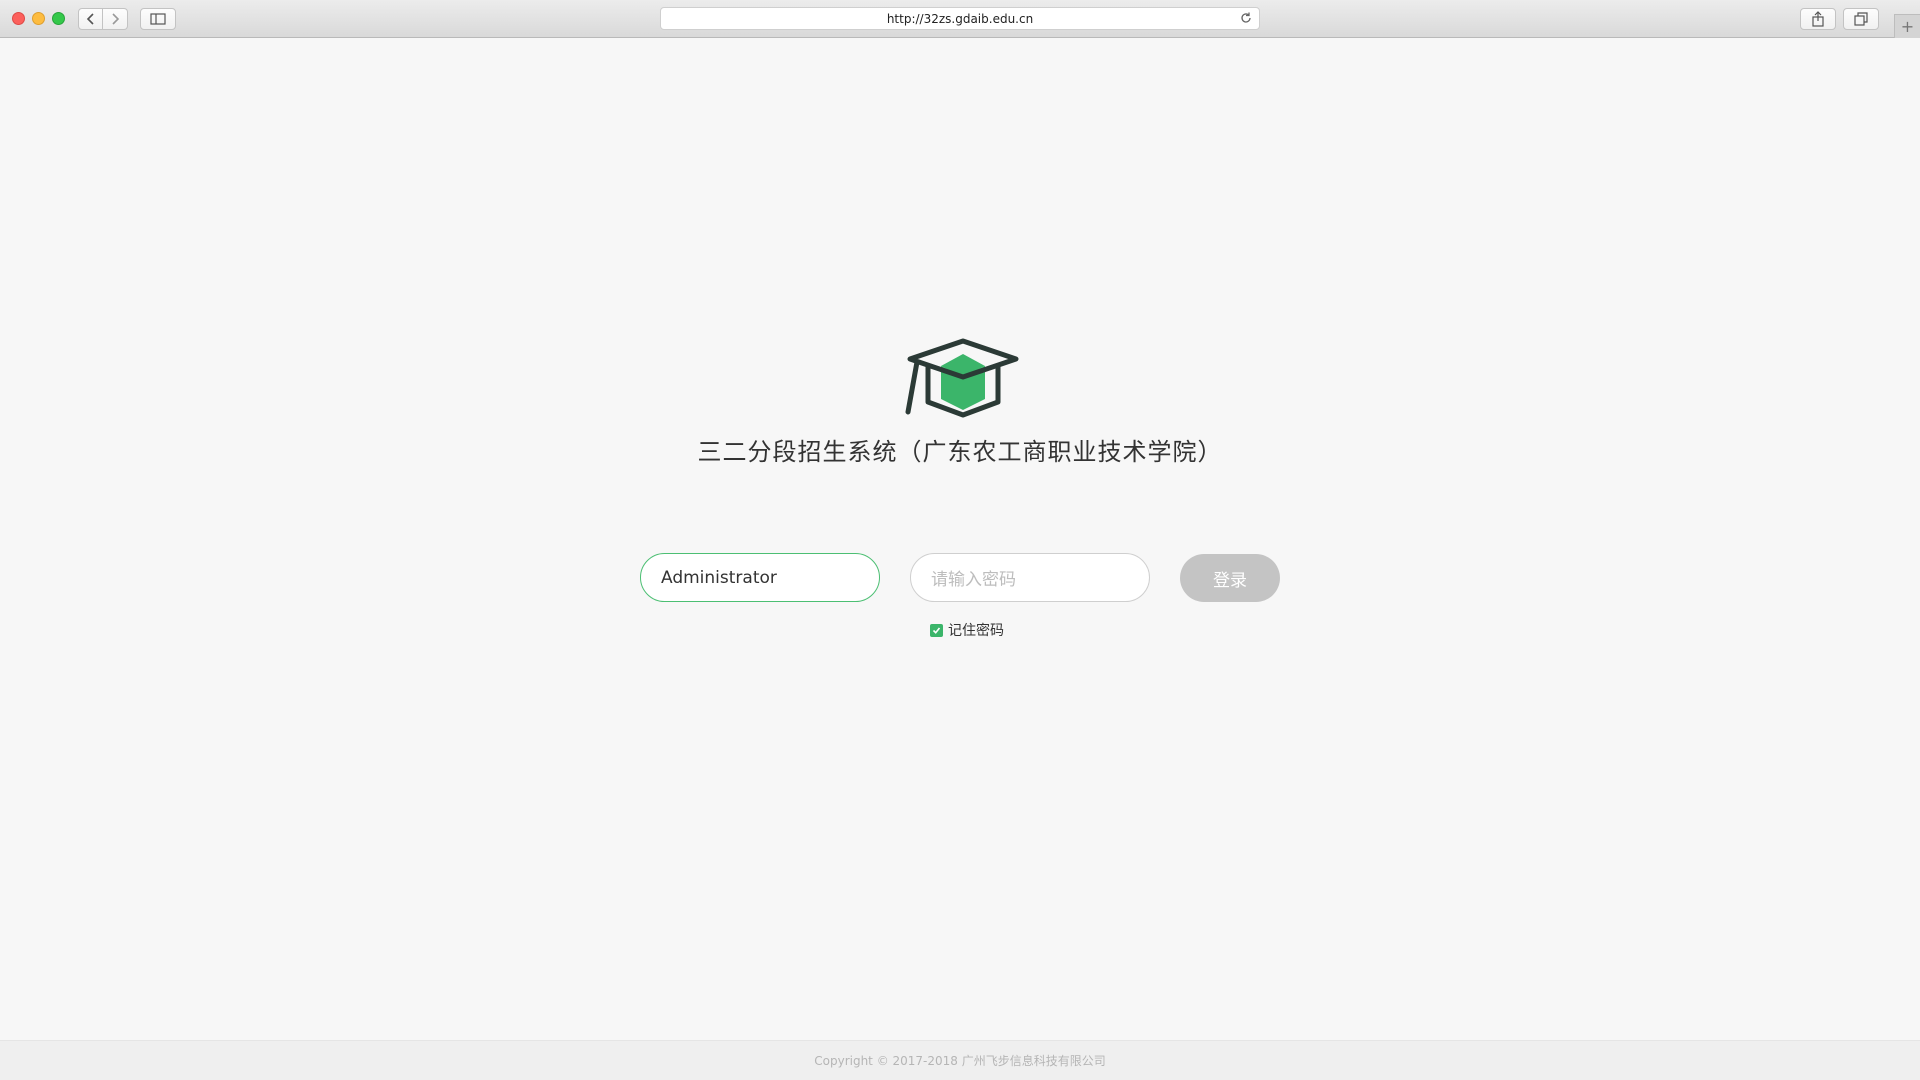  I want to click on copyright-text: Copyright © 2017-2018 广州飞步信息科技有限公司, so click(960, 1061).